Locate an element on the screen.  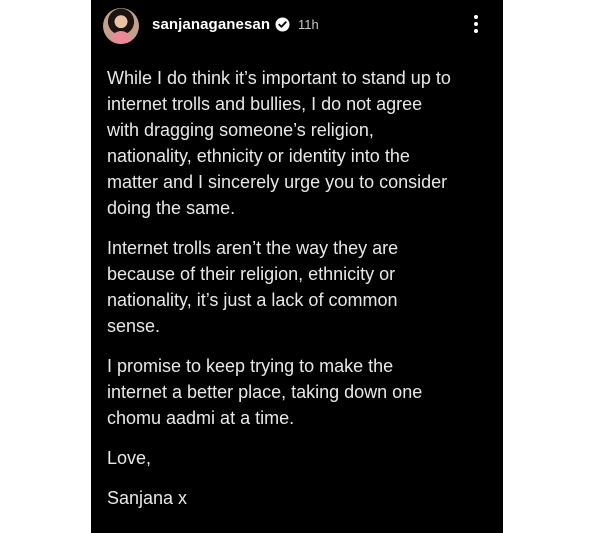
post-signature: Sanjana x is located at coordinates (147, 498).